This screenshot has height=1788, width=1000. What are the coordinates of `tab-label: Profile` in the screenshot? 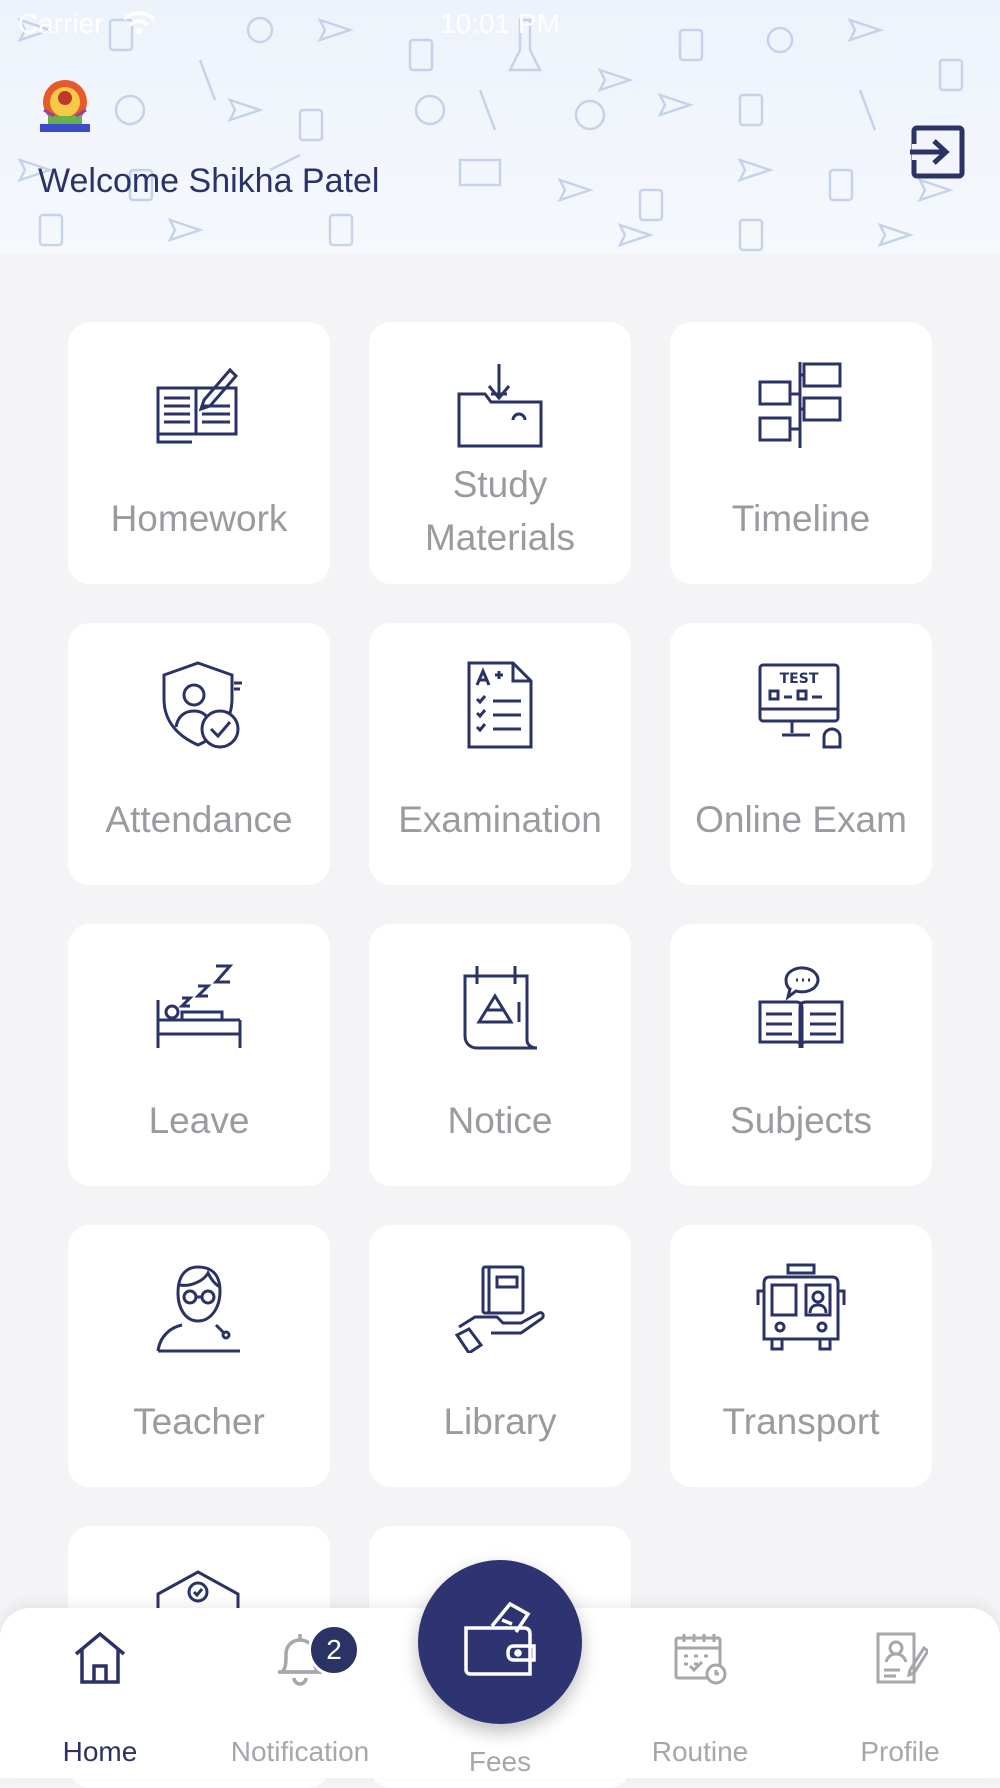 It's located at (900, 1751).